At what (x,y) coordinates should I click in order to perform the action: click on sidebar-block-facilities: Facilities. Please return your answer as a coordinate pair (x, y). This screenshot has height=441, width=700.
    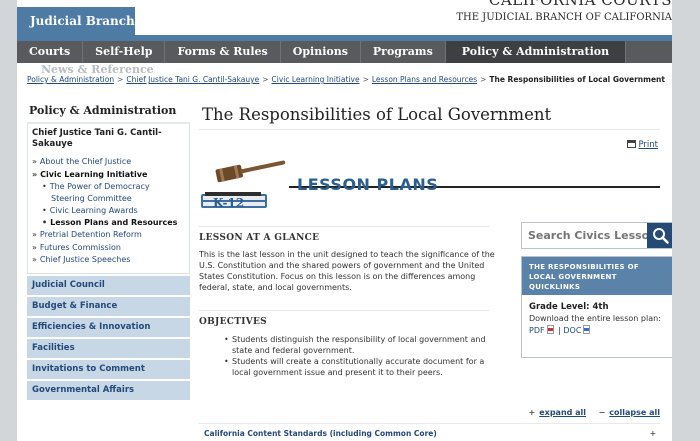
    Looking at the image, I should click on (108, 348).